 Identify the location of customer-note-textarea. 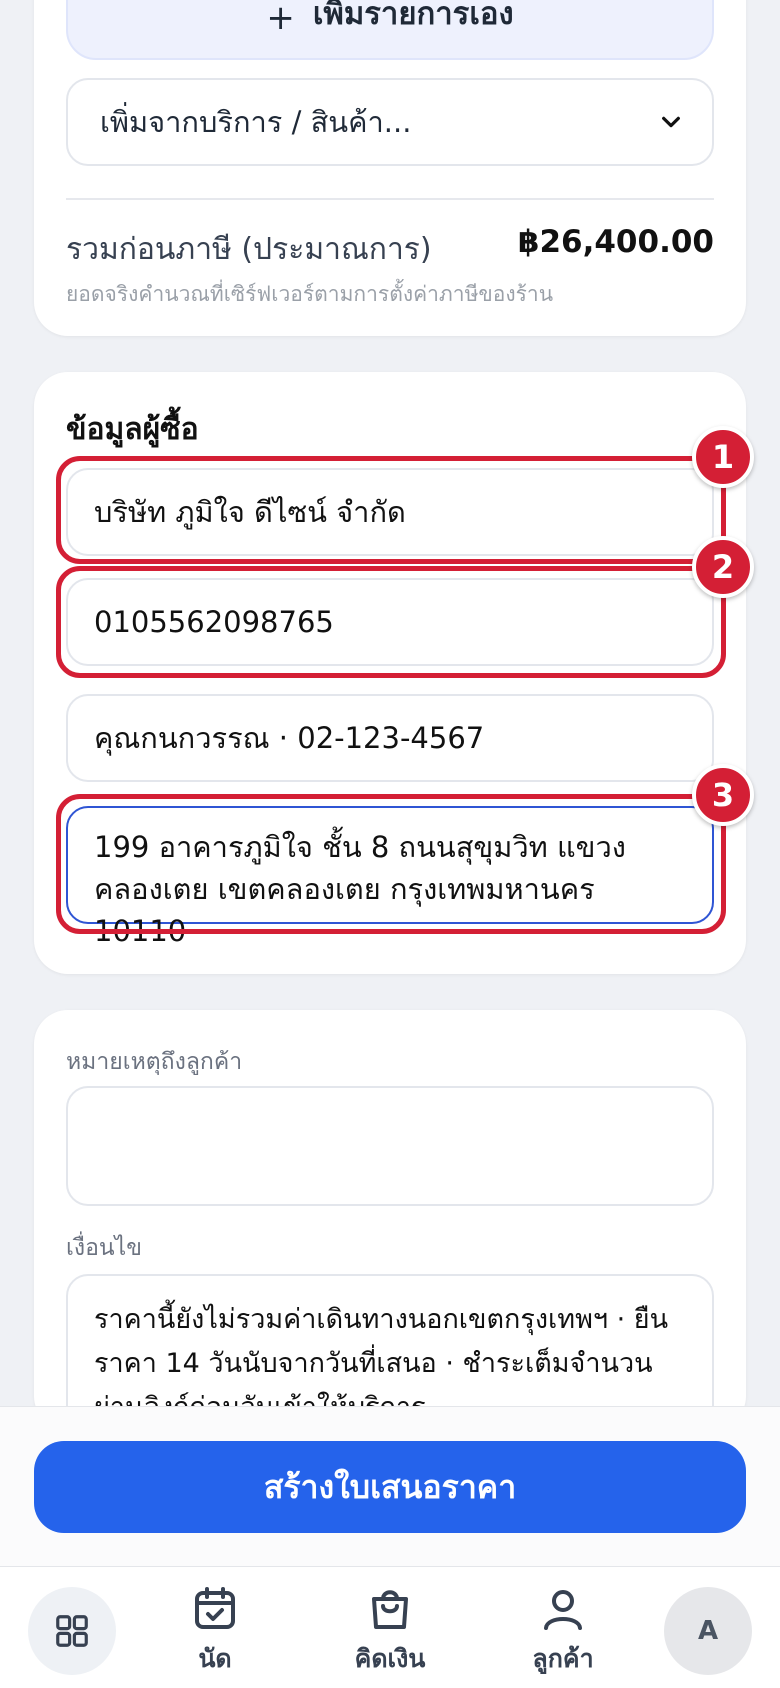
(390, 1146).